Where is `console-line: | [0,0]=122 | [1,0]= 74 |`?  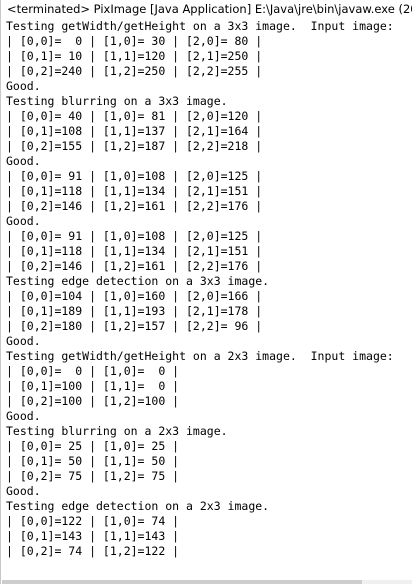
console-line: | [0,0]=122 | [1,0]= 74 | is located at coordinates (93, 521).